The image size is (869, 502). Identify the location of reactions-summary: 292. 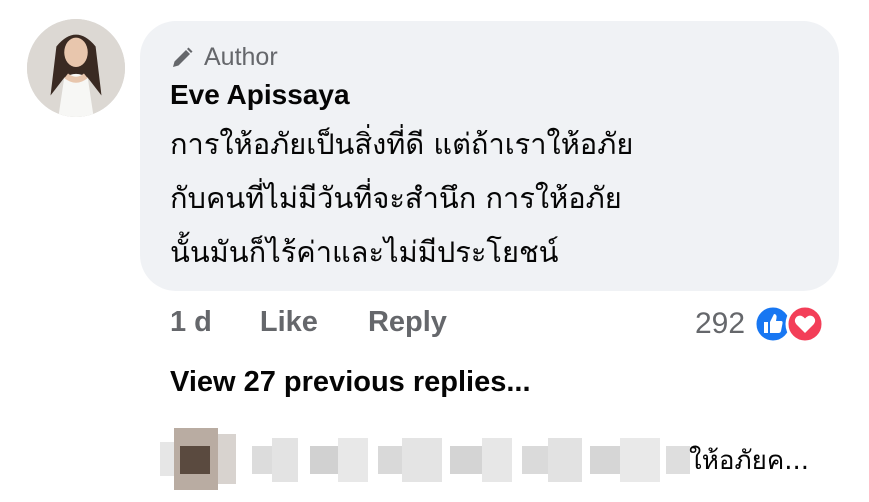
(760, 324).